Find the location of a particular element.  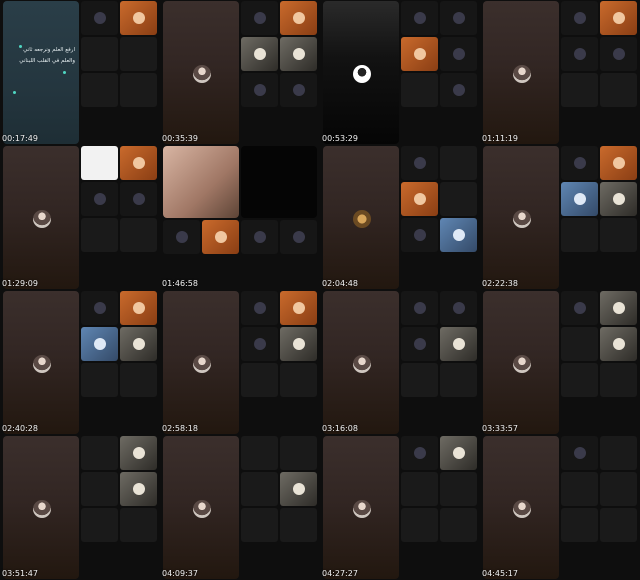

frame-thumbnail: 01:11:19 is located at coordinates (560, 72).